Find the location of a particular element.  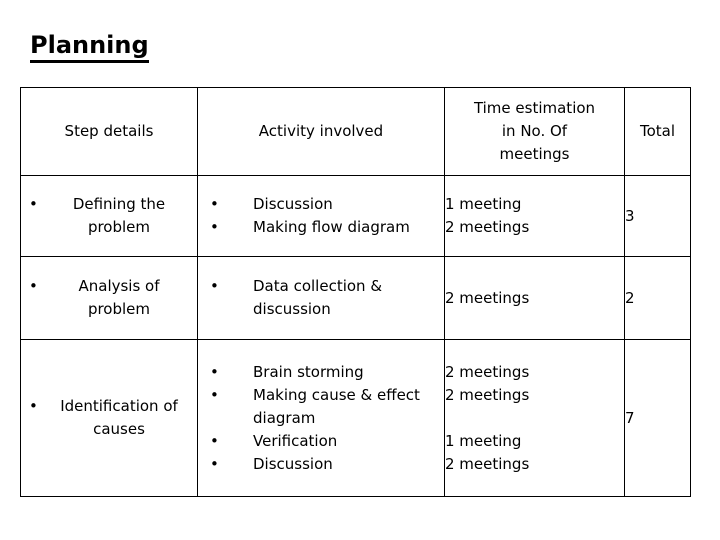

column-header-total: Total is located at coordinates (657, 131).